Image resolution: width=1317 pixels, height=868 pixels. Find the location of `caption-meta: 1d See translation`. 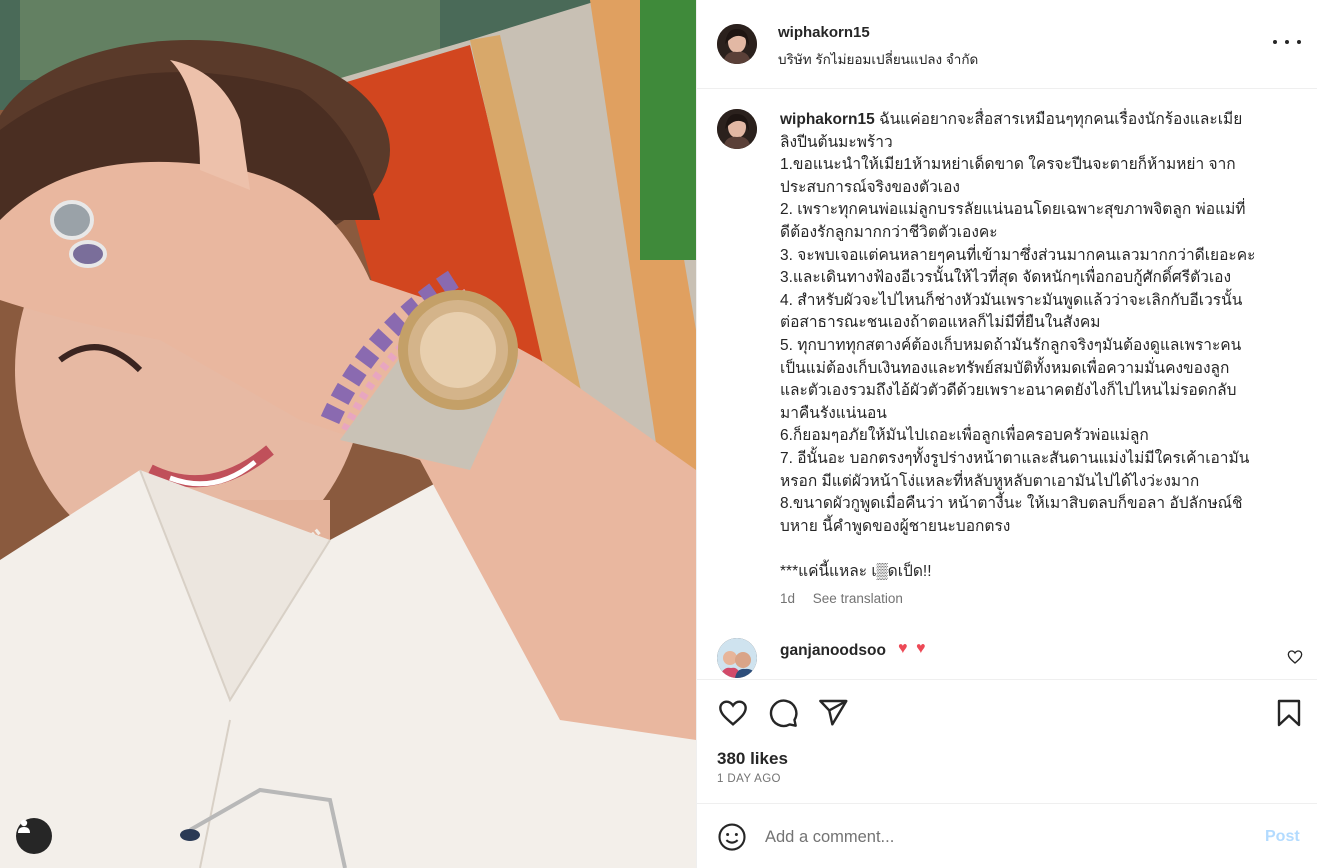

caption-meta: 1d See translation is located at coordinates (841, 598).